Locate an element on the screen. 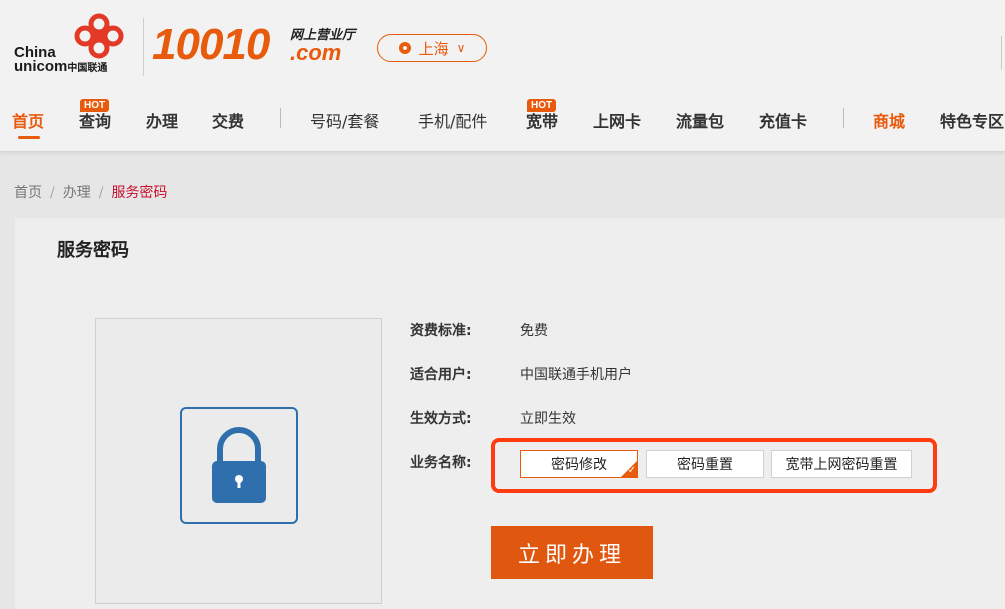  option-label: 宽带上网密码重置 is located at coordinates (841, 465).